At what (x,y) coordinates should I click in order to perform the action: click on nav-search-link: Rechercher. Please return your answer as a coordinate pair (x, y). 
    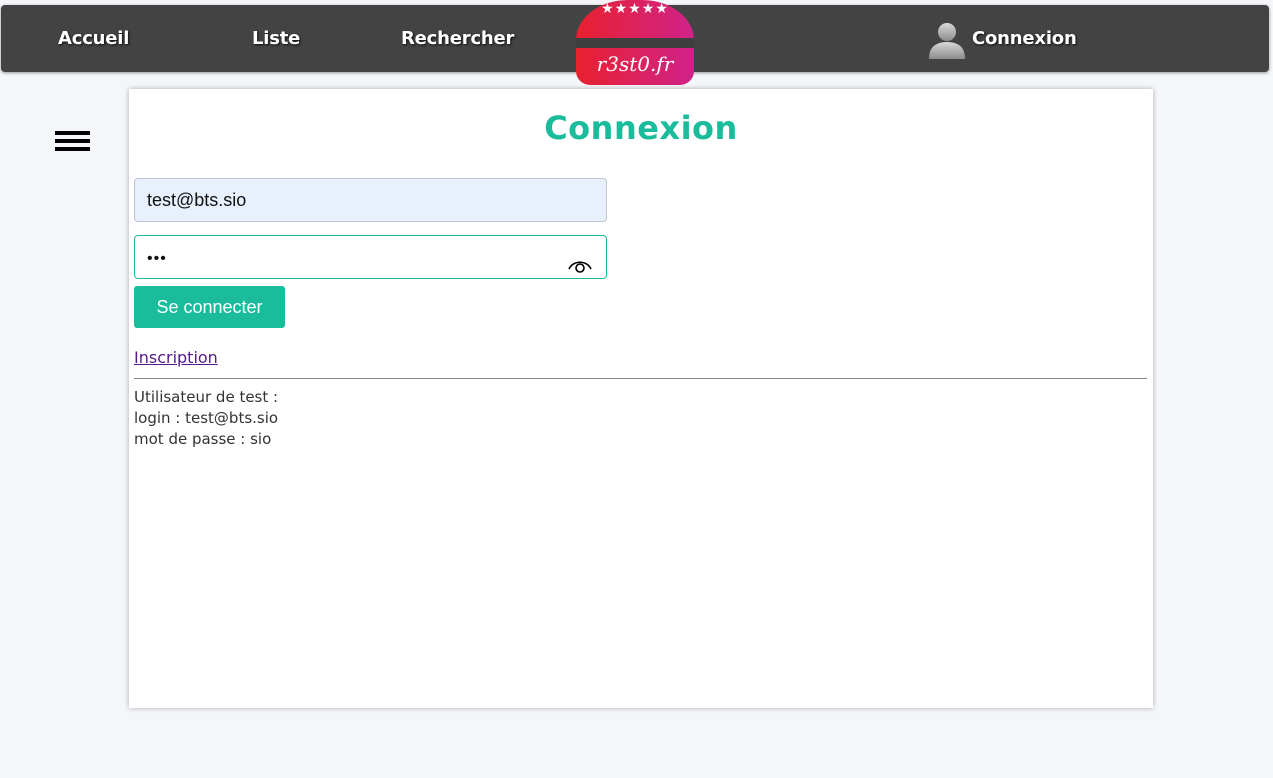
    Looking at the image, I should click on (457, 38).